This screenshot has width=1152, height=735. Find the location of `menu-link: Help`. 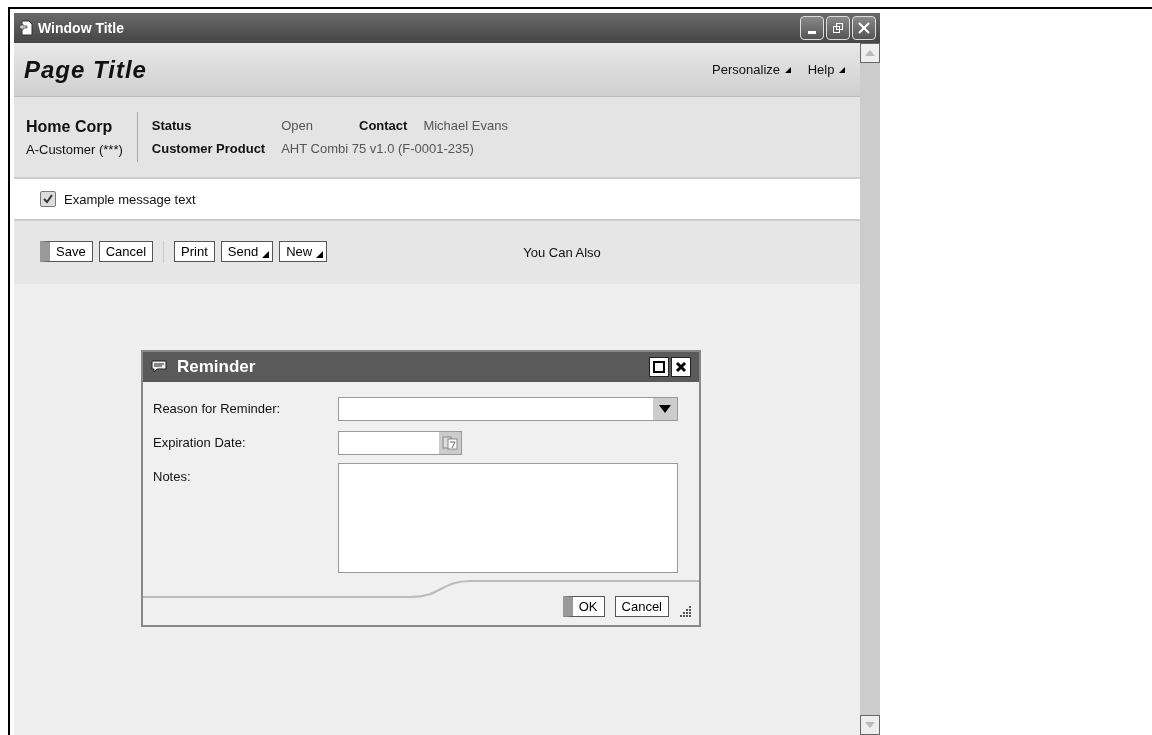

menu-link: Help is located at coordinates (826, 69).